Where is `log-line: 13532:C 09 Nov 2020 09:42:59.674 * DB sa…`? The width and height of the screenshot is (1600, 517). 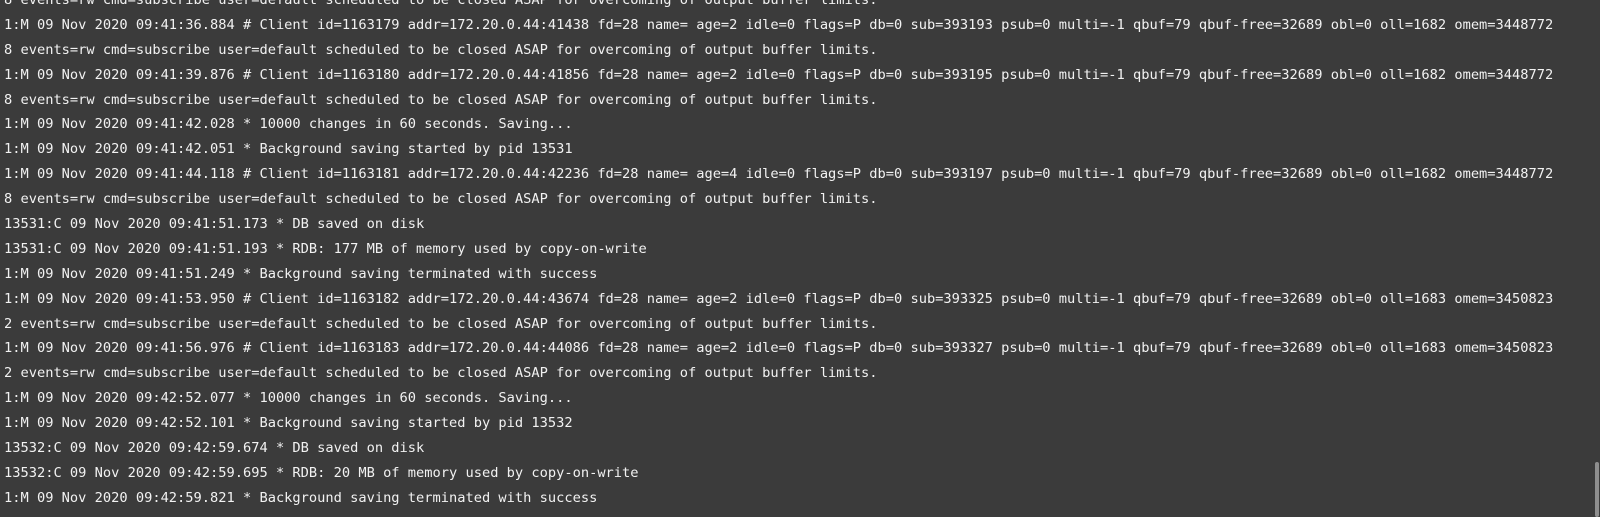 log-line: 13532:C 09 Nov 2020 09:42:59.674 * DB sa… is located at coordinates (214, 448).